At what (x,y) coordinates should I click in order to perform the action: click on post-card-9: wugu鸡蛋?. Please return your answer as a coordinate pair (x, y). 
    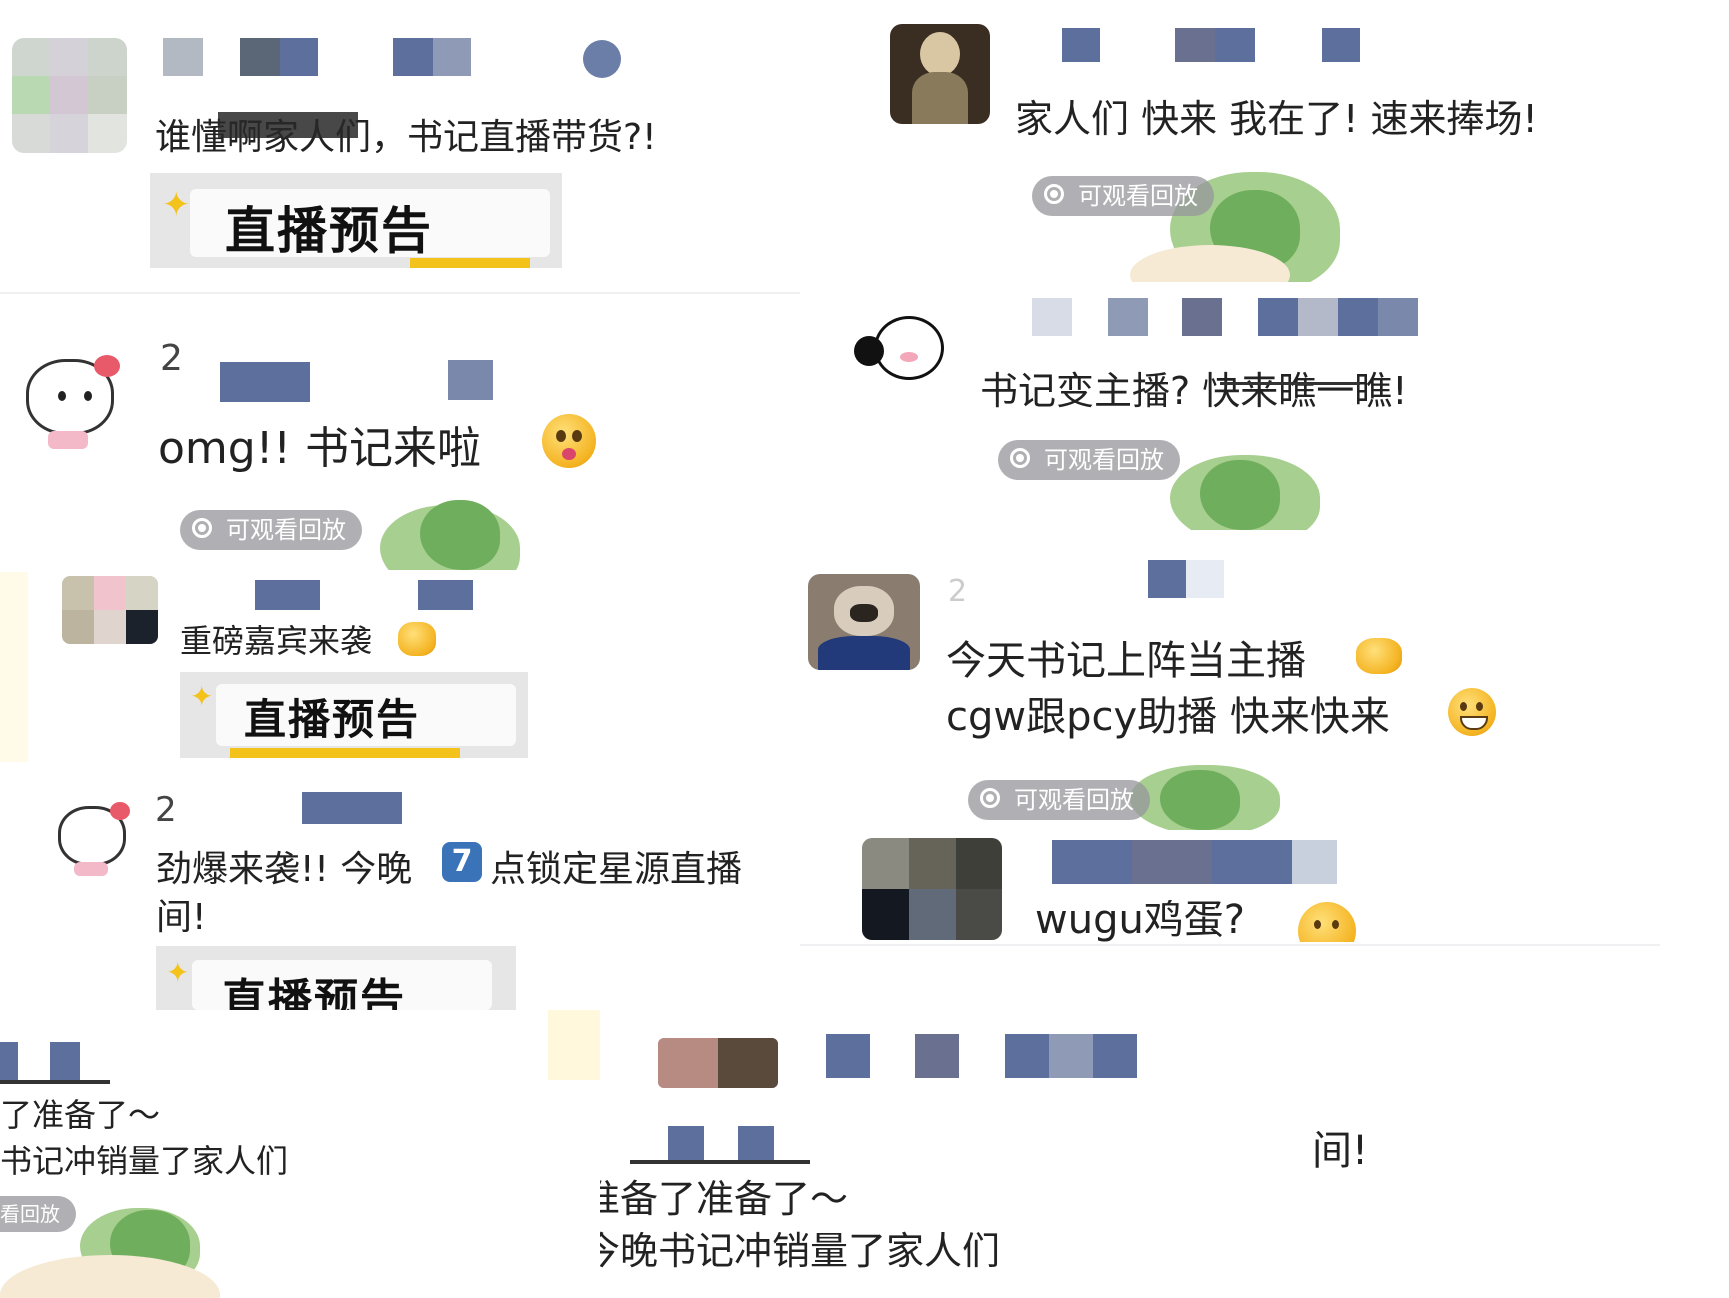
    Looking at the image, I should click on (1264, 886).